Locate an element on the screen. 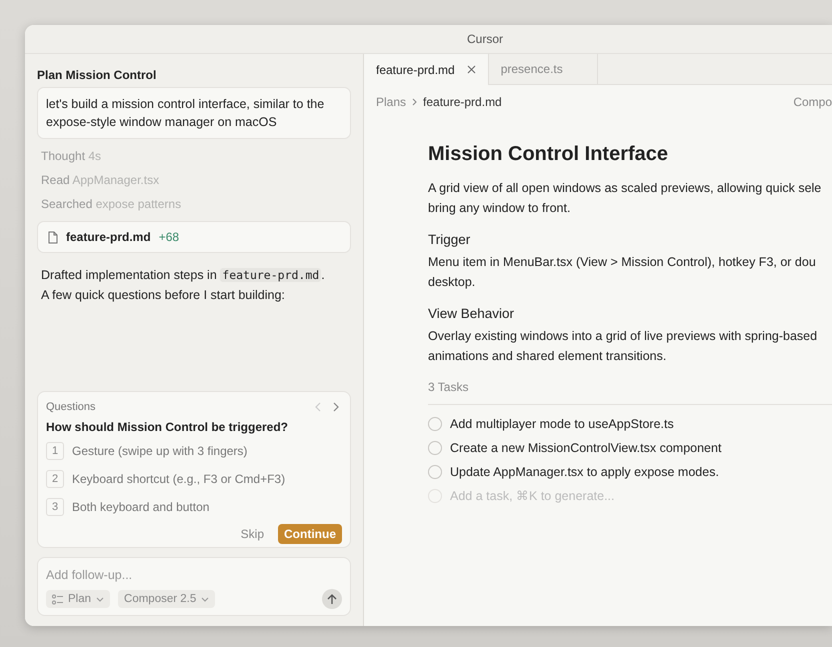  breadcrumb-item: feature-prd.md is located at coordinates (462, 102).